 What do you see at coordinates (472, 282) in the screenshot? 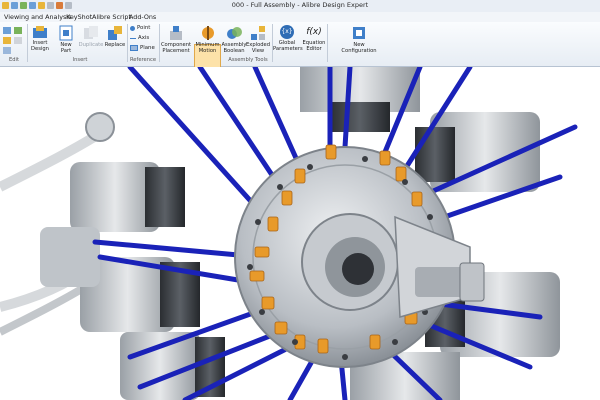
I see `prop-nut` at bounding box center [472, 282].